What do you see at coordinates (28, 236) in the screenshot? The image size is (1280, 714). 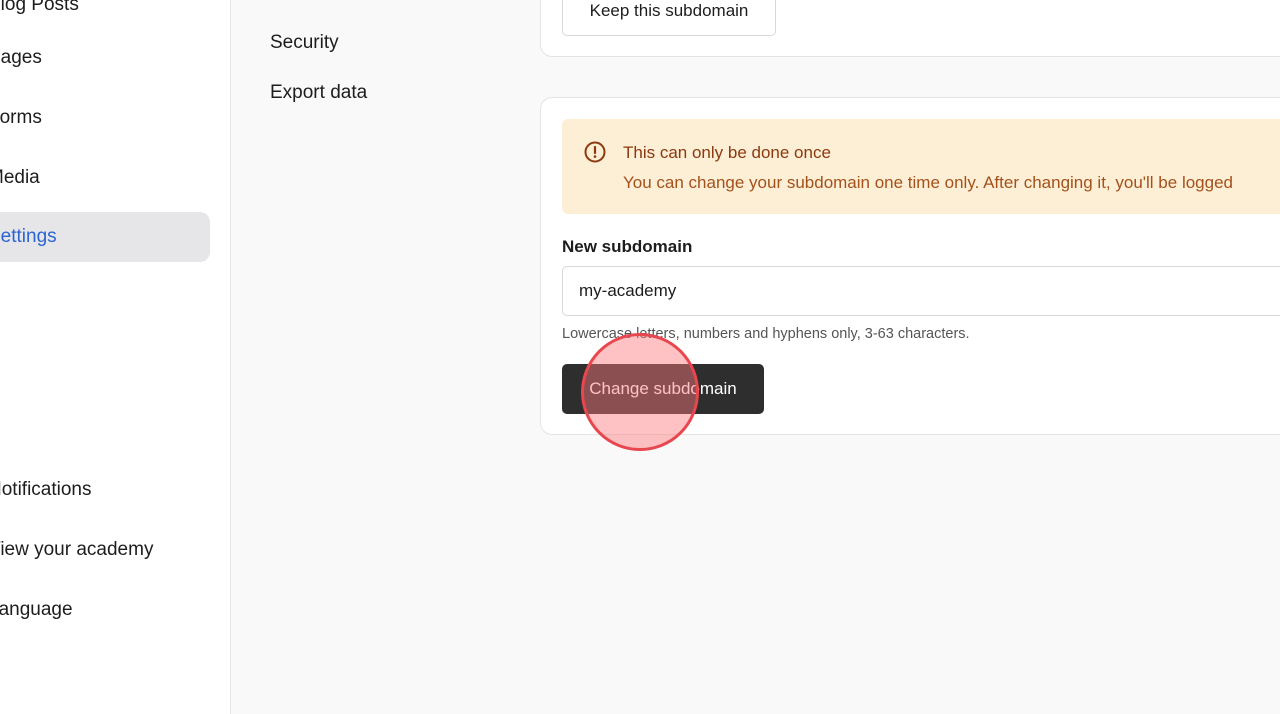 I see `sidebar-item-label: Settings` at bounding box center [28, 236].